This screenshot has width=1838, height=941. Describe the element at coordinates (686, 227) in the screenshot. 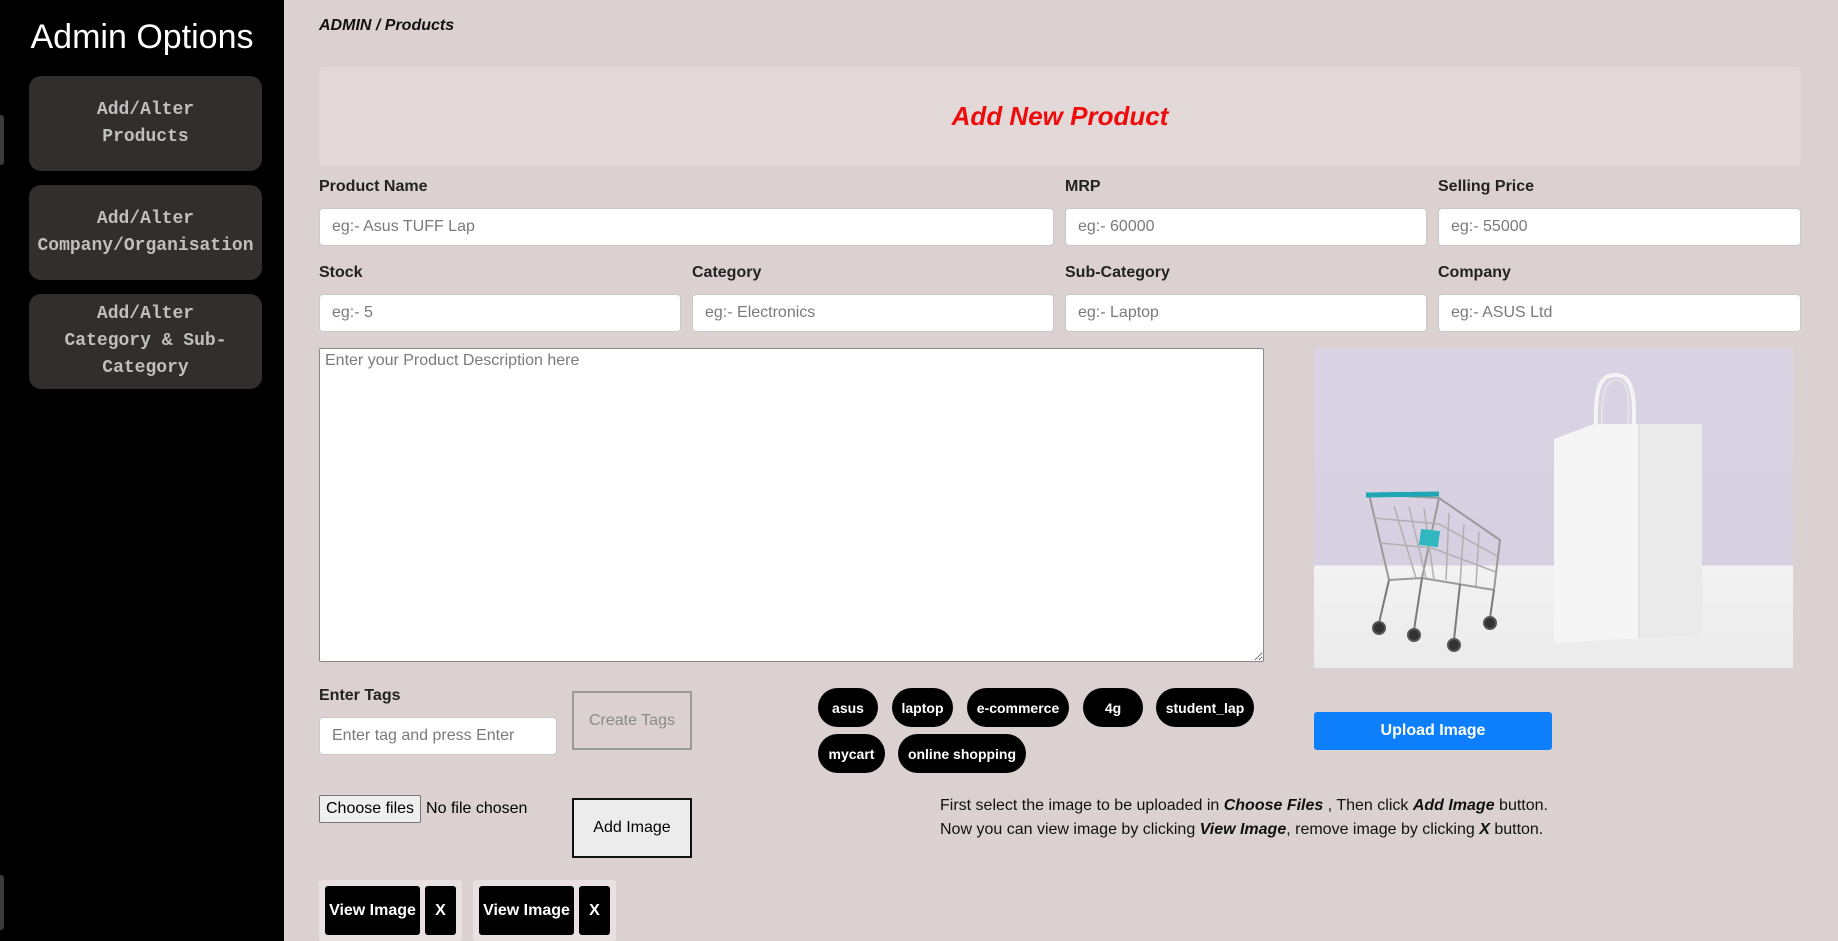

I see `product-name-input` at that location.